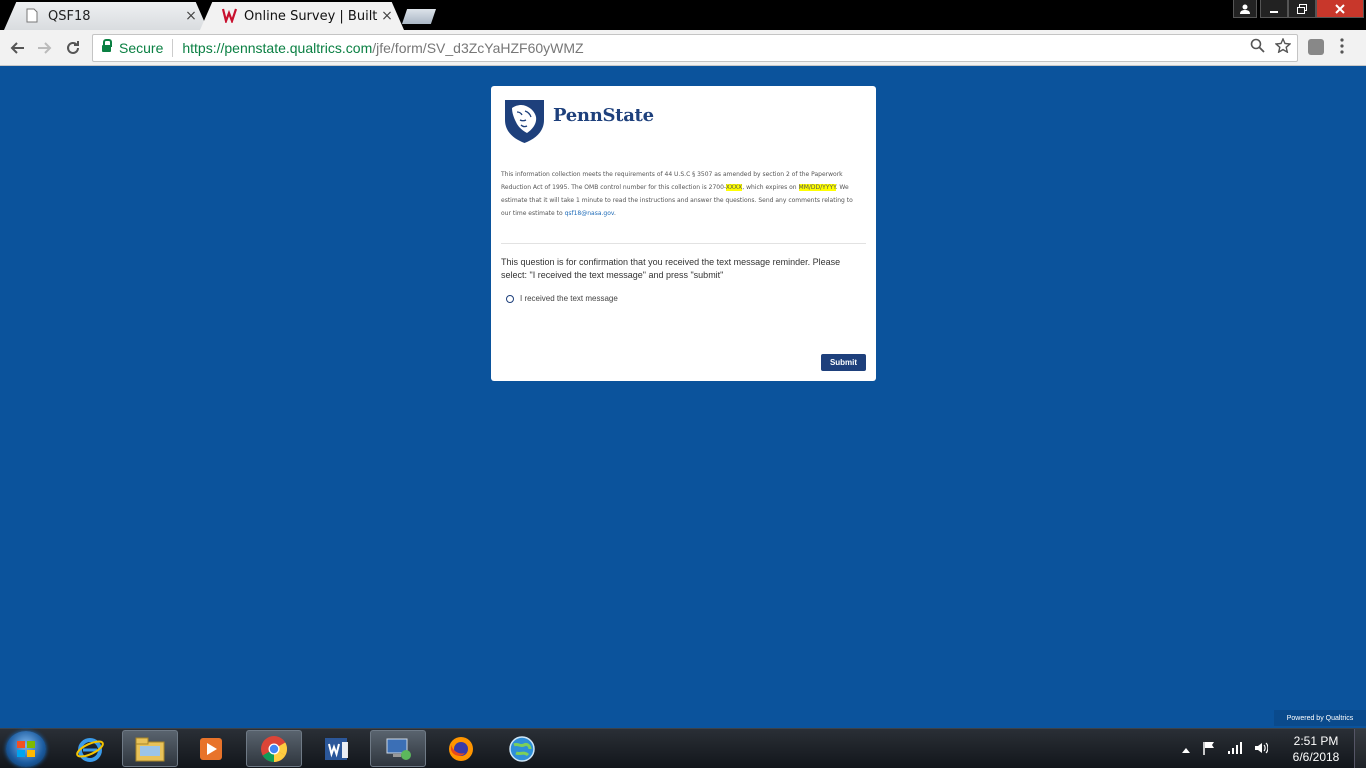  What do you see at coordinates (45, 48) in the screenshot?
I see `forward-arrow-icon` at bounding box center [45, 48].